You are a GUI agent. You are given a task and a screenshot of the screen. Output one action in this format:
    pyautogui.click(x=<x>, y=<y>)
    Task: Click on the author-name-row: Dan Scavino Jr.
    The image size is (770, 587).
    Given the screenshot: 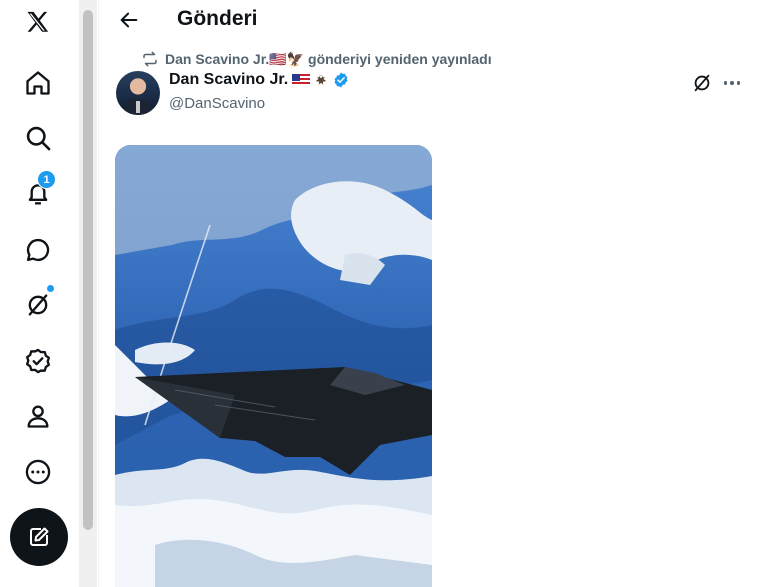 What is the action you would take?
    pyautogui.click(x=259, y=80)
    